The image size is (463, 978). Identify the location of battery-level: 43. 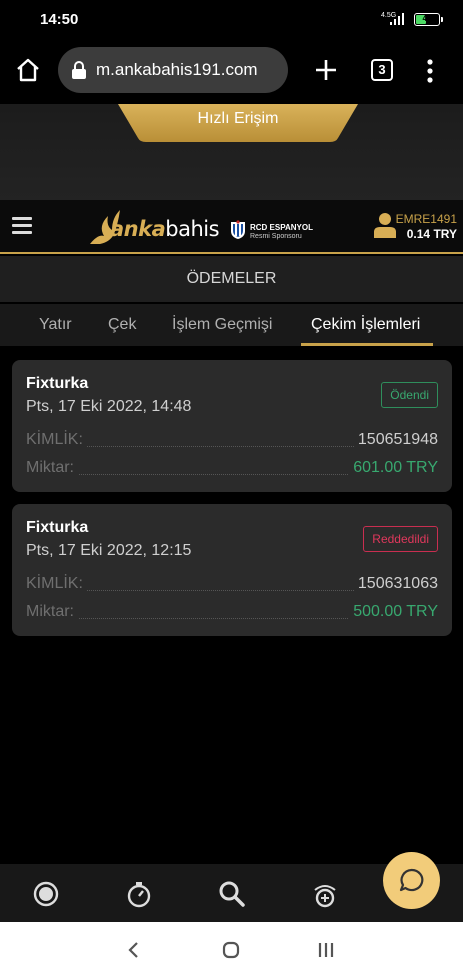
(427, 18).